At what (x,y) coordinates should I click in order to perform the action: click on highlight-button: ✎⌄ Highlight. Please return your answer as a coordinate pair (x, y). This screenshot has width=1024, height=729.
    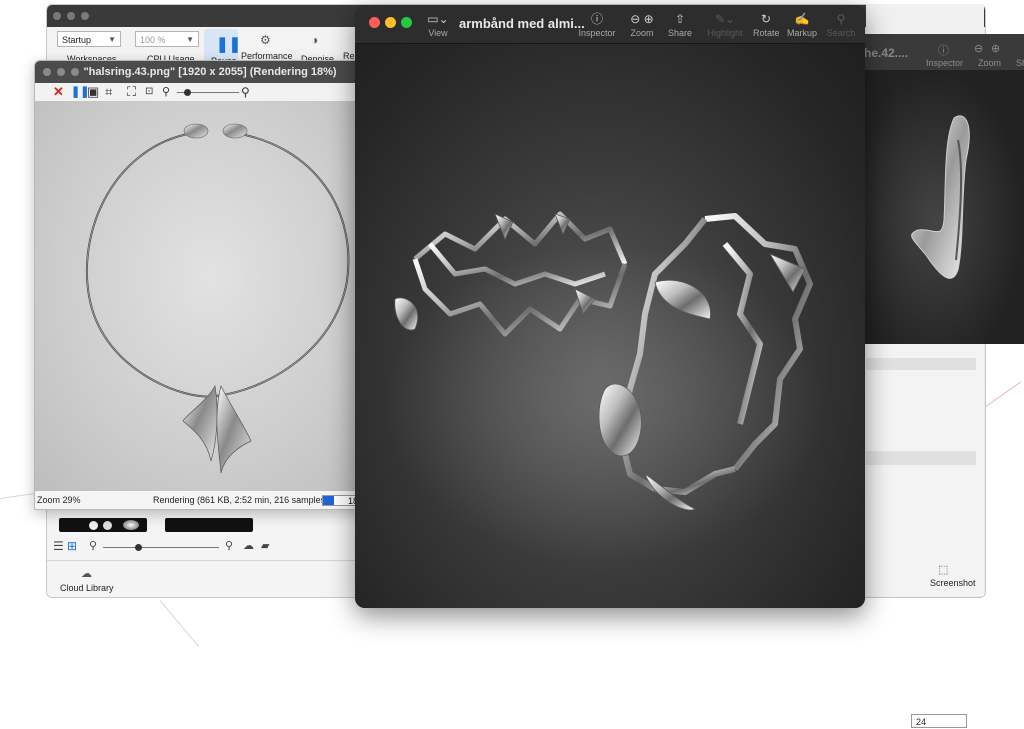
    Looking at the image, I should click on (725, 24).